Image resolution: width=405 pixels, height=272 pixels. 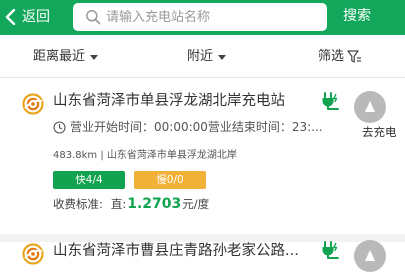 What do you see at coordinates (331, 56) in the screenshot?
I see `filter-label: 筛选` at bounding box center [331, 56].